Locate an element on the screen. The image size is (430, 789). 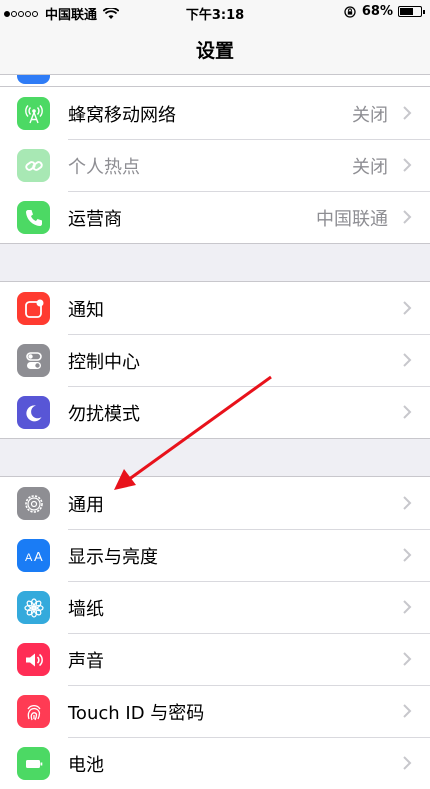
hotspot-chain-icon is located at coordinates (33, 165).